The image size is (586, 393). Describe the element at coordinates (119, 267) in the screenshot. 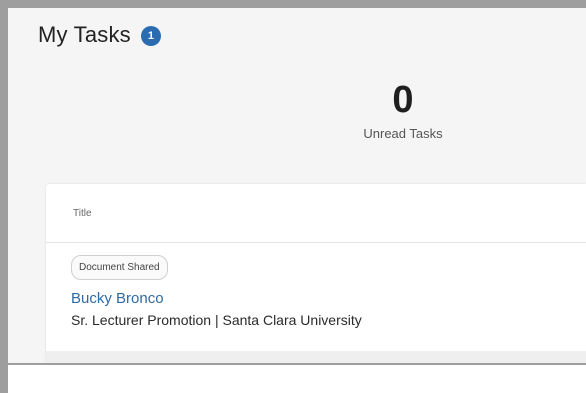

I see `task-type-tag: Document Shared` at that location.